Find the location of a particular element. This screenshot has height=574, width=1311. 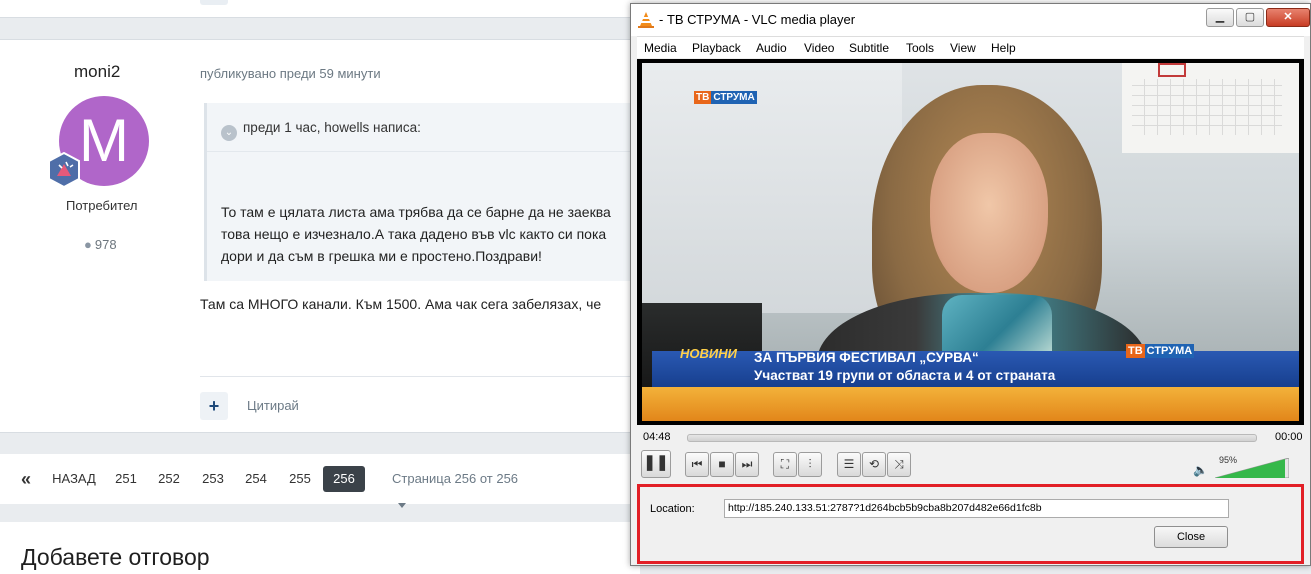

page-link: 255 is located at coordinates (300, 479).